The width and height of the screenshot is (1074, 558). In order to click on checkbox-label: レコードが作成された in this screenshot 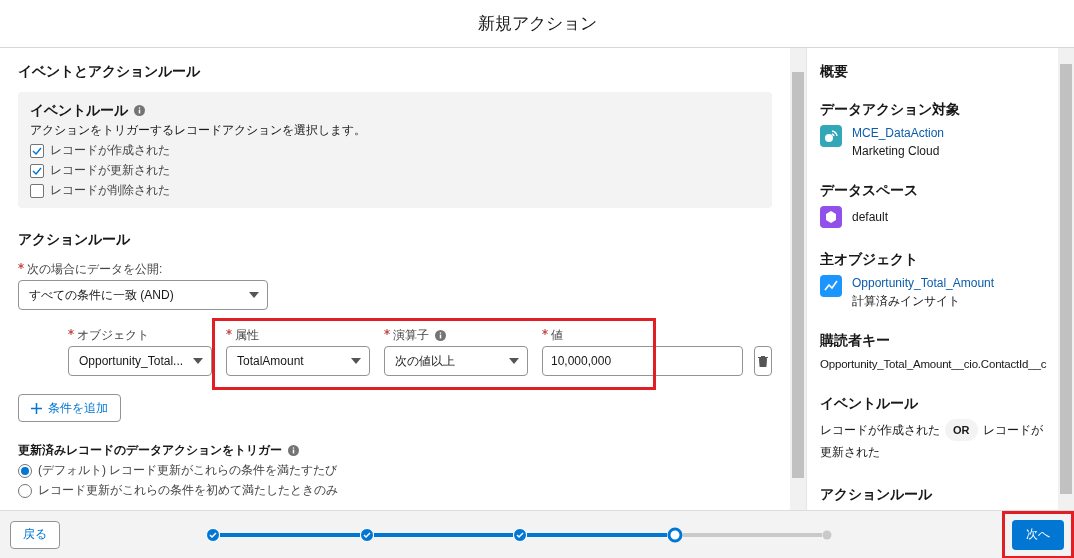, I will do `click(110, 150)`.